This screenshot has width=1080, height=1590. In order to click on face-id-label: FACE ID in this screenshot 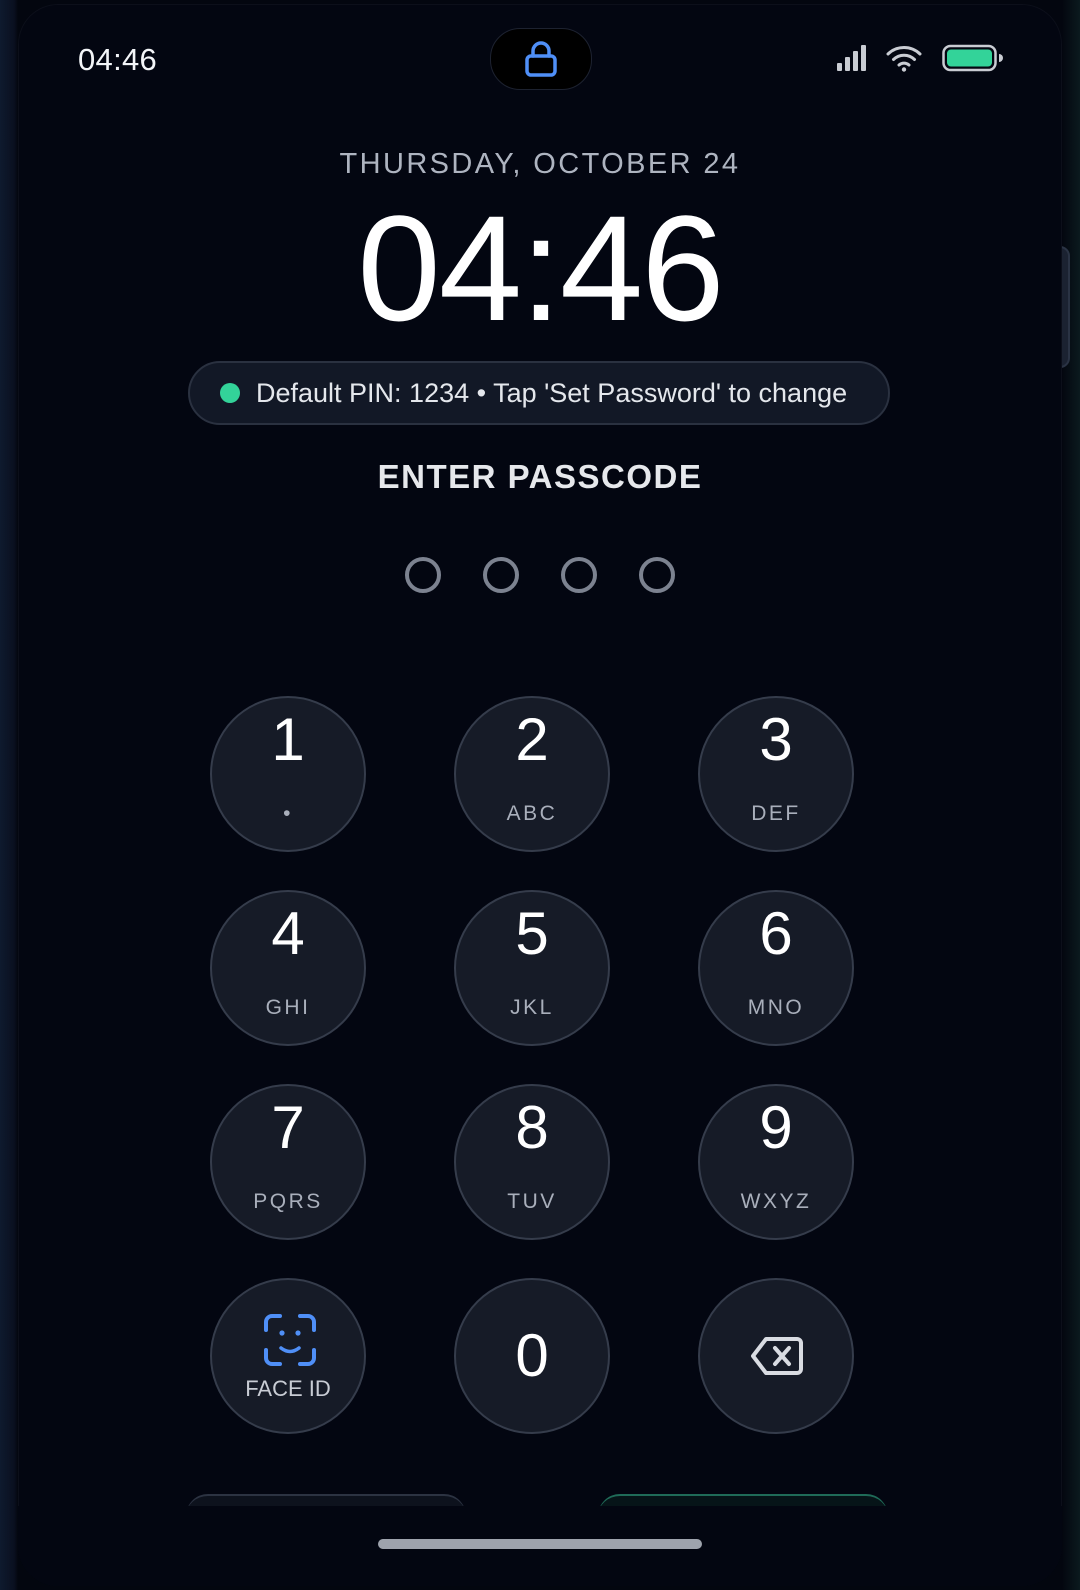, I will do `click(288, 1388)`.